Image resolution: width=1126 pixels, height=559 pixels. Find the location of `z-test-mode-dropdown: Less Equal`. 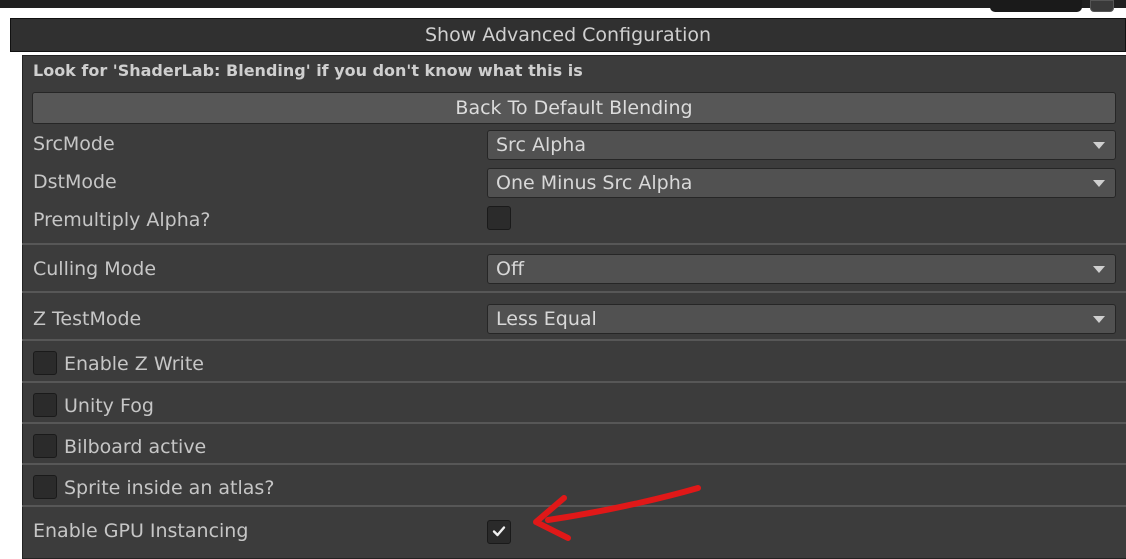

z-test-mode-dropdown: Less Equal is located at coordinates (801, 319).